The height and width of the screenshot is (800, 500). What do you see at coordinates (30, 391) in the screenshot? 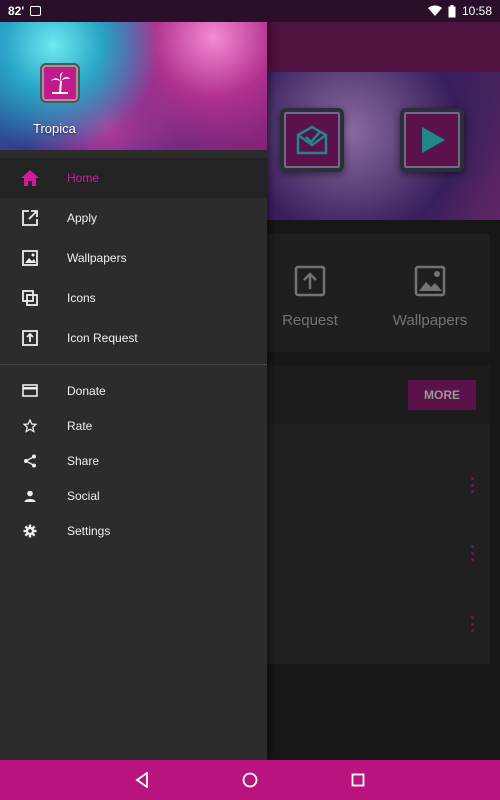
I see `card-icon` at bounding box center [30, 391].